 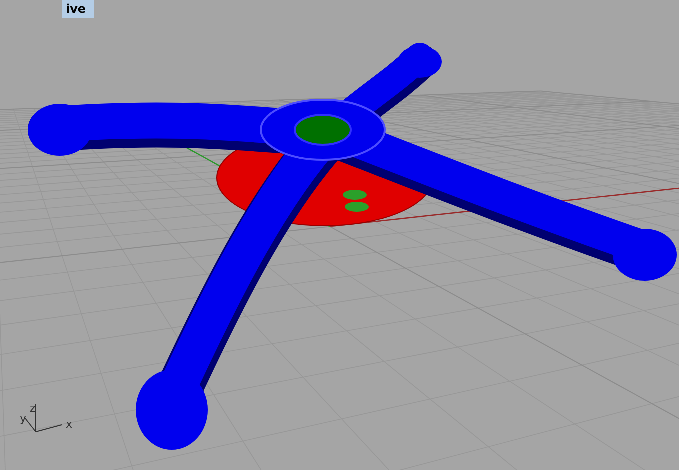 What do you see at coordinates (69, 424) in the screenshot?
I see `axis-label: x` at bounding box center [69, 424].